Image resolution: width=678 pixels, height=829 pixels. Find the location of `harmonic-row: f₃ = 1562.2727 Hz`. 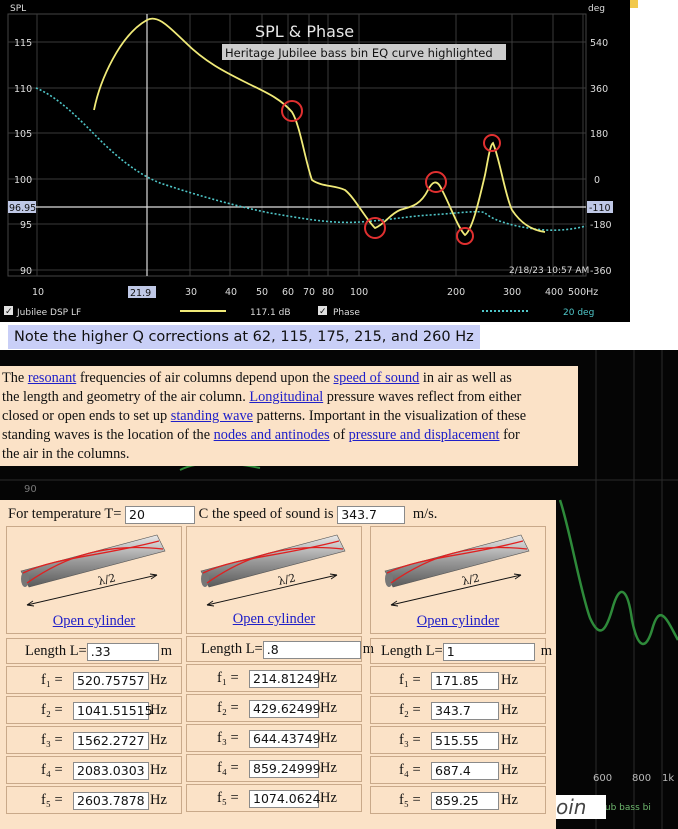

harmonic-row: f₃ = 1562.2727 Hz is located at coordinates (94, 740).